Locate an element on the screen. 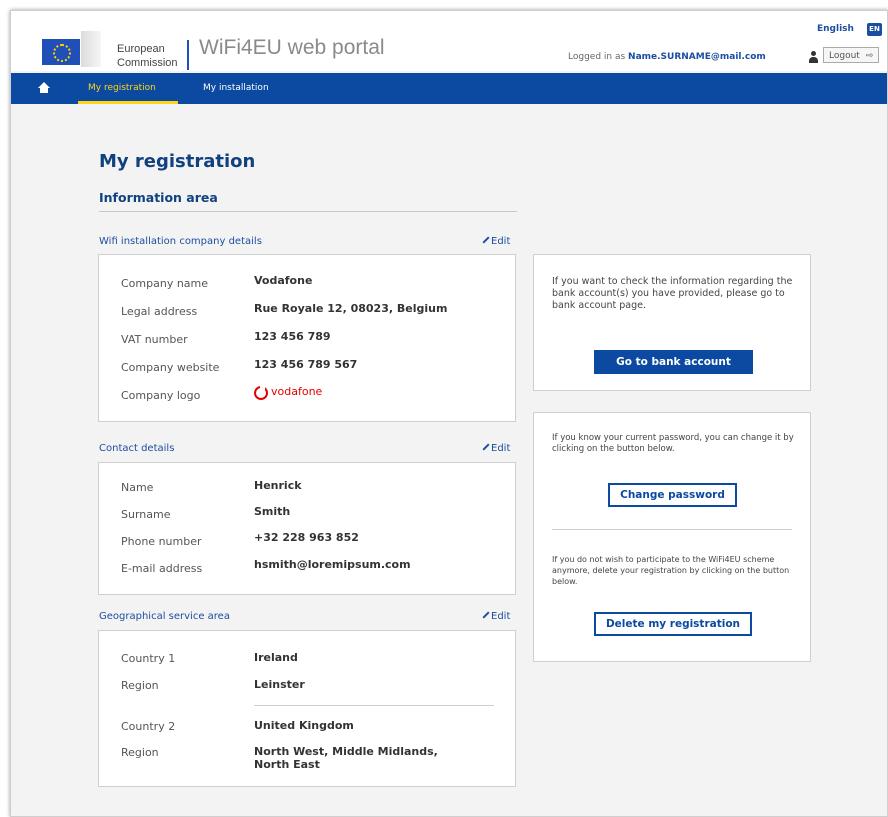  logged-in-info: Logged in as Name.SURNAME@mail.com is located at coordinates (667, 57).